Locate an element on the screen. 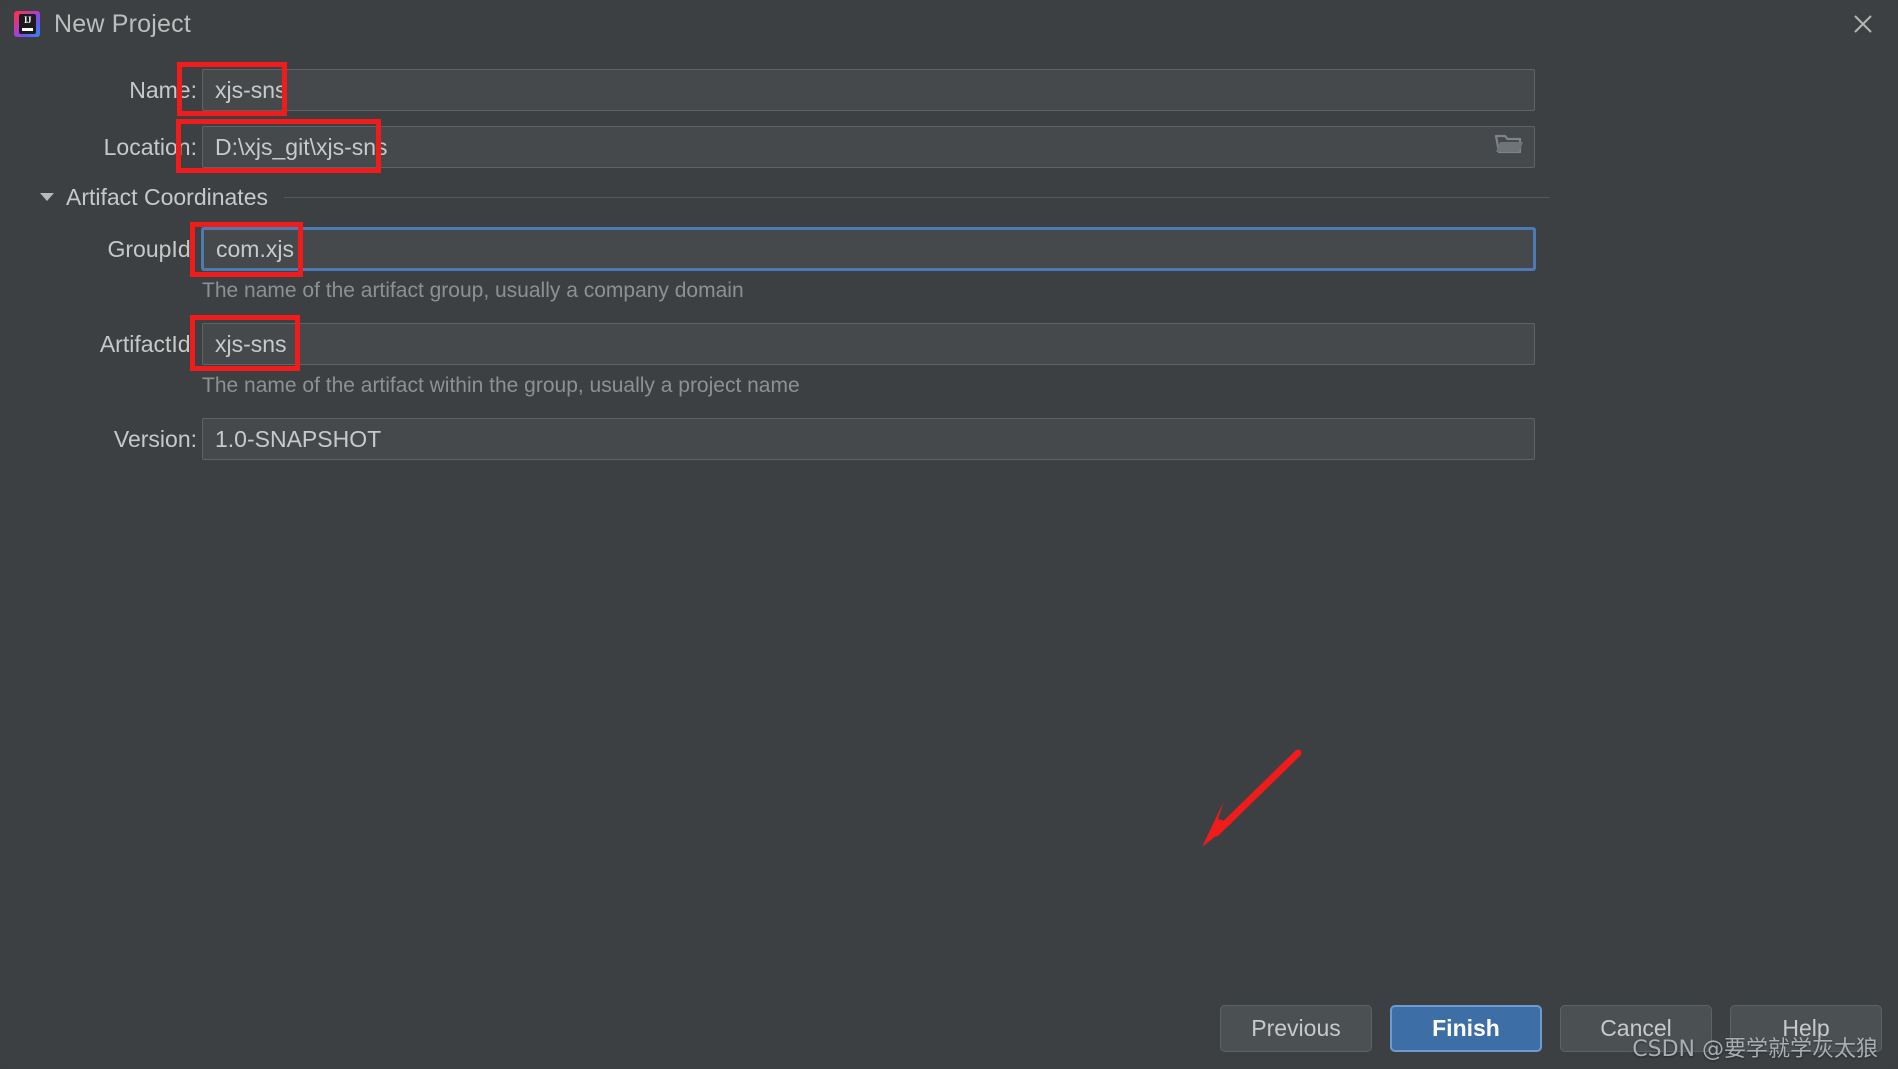 Image resolution: width=1898 pixels, height=1069 pixels. groupid-input: com.xjs is located at coordinates (868, 249).